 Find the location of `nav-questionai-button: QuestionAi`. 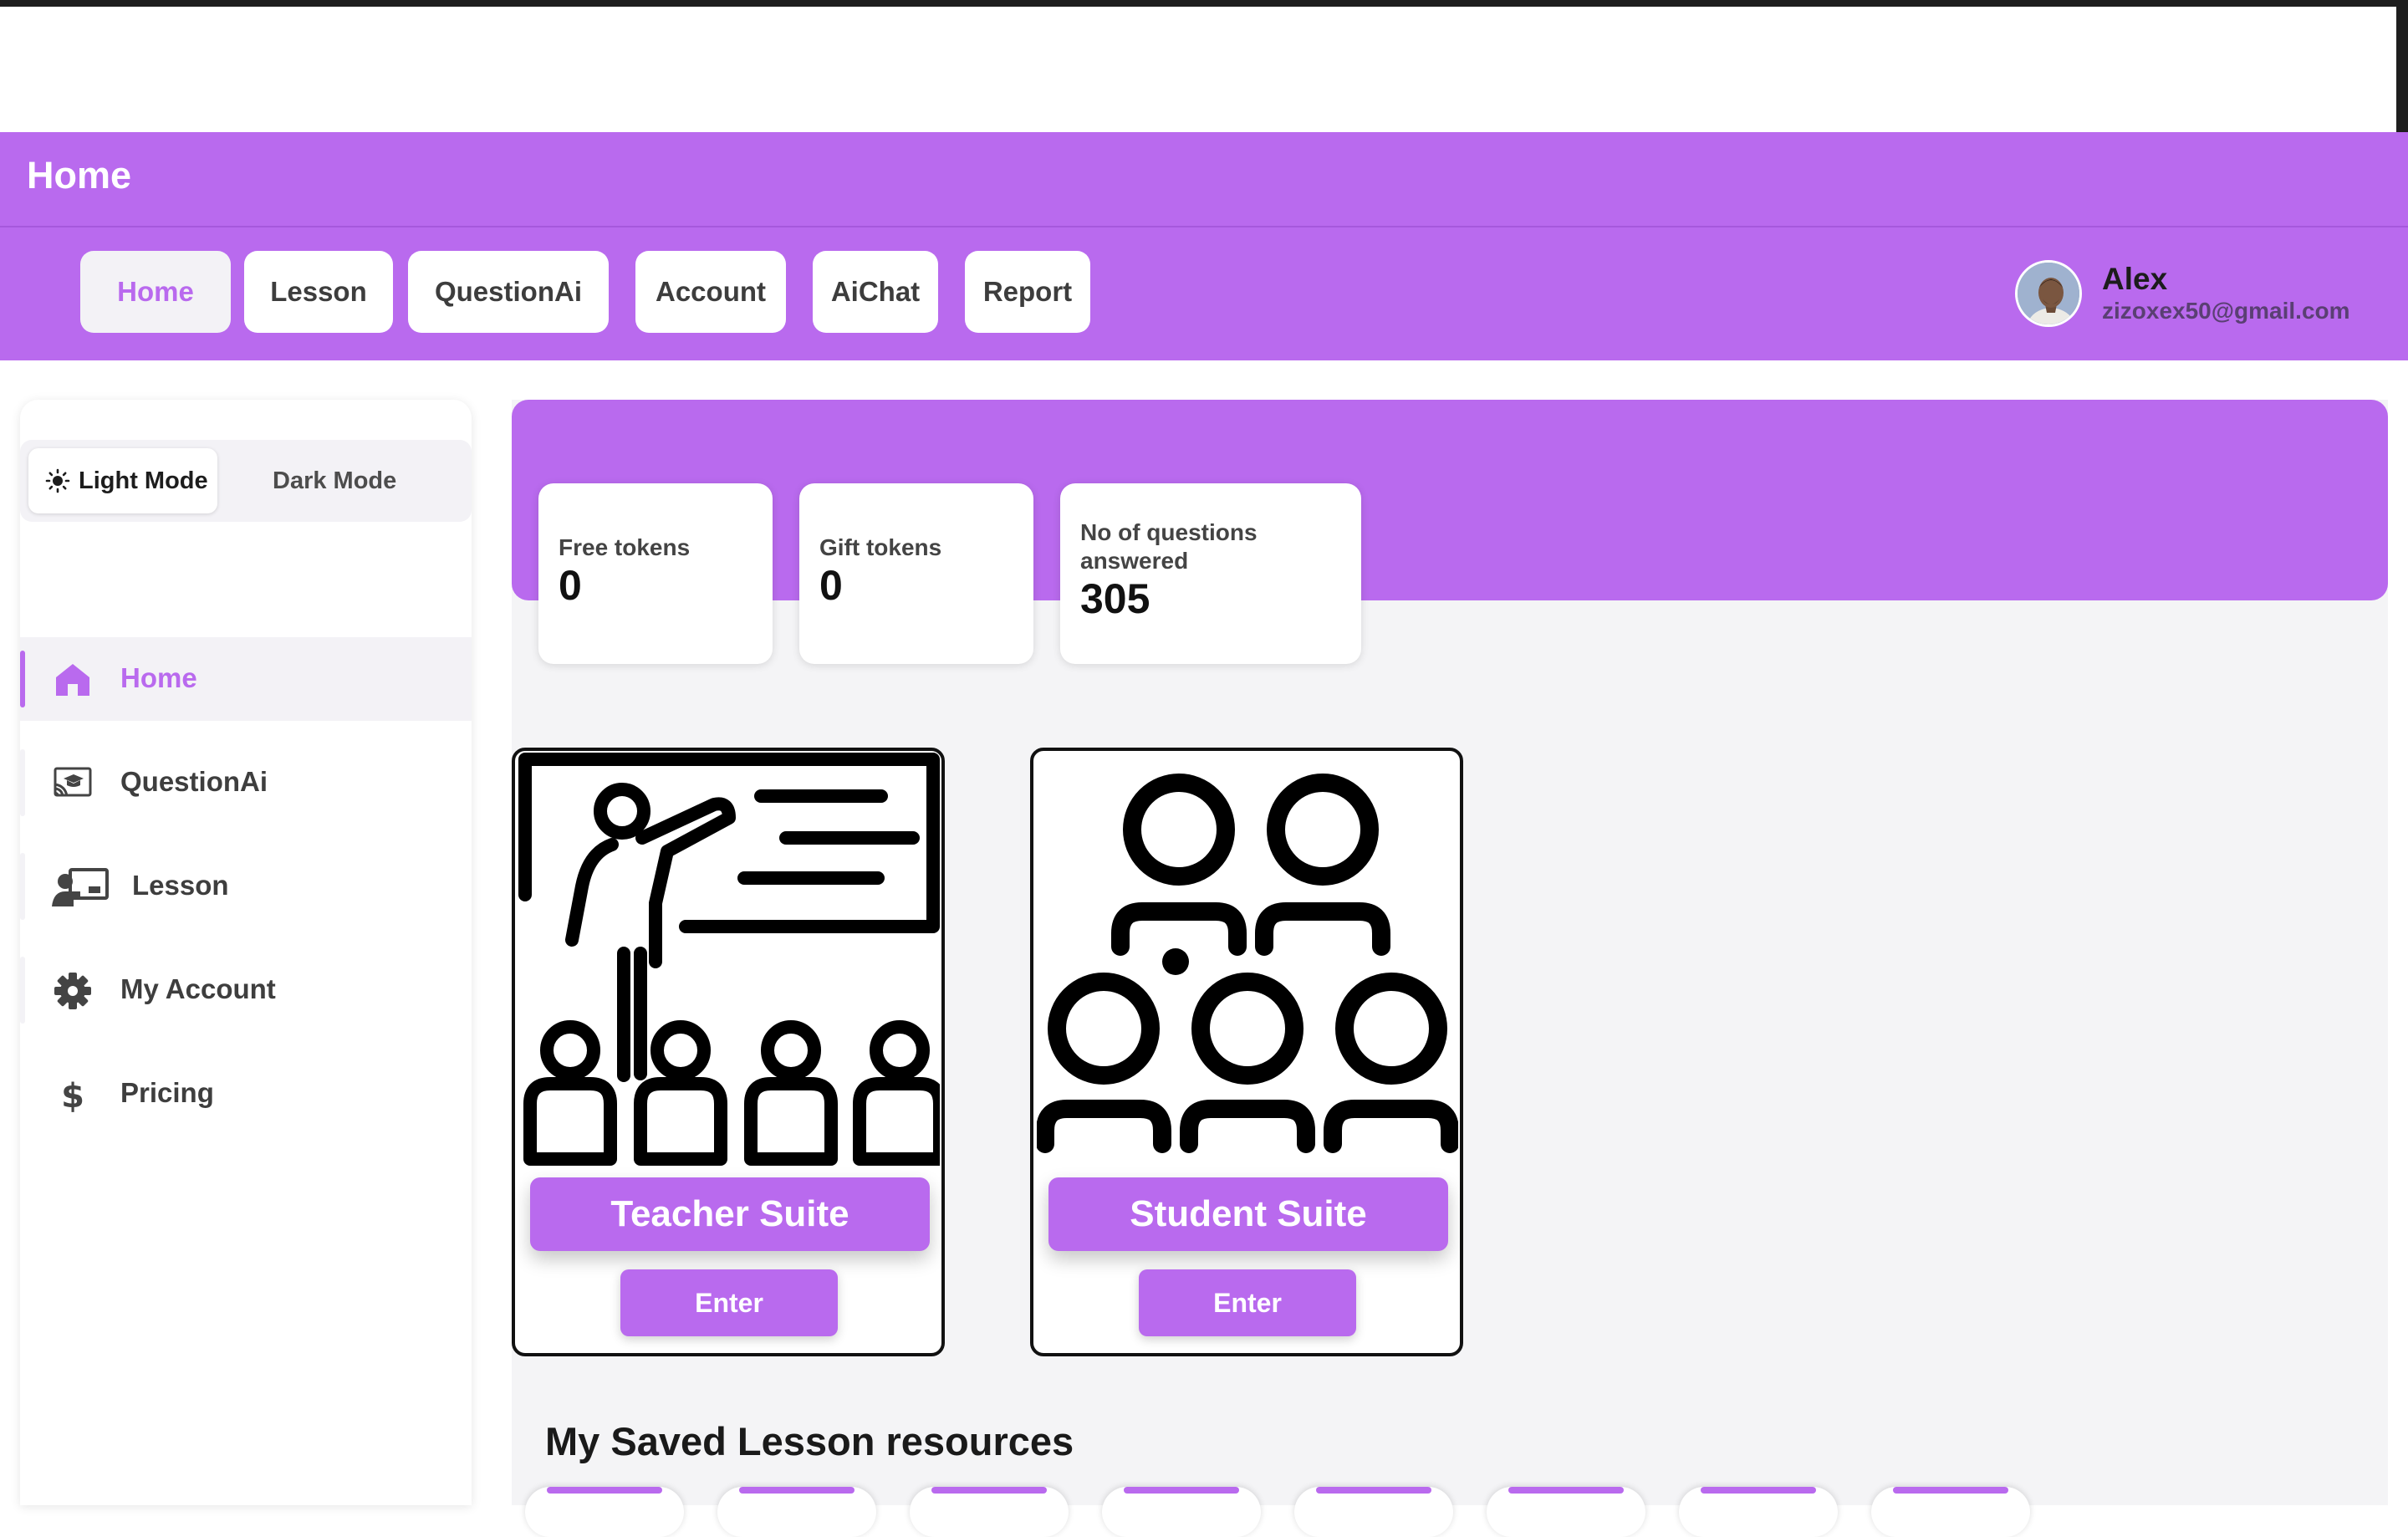

nav-questionai-button: QuestionAi is located at coordinates (509, 292).